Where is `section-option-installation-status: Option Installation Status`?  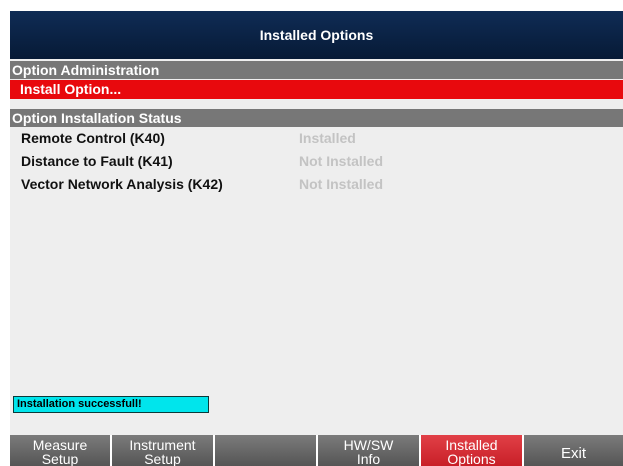
section-option-installation-status: Option Installation Status is located at coordinates (316, 118).